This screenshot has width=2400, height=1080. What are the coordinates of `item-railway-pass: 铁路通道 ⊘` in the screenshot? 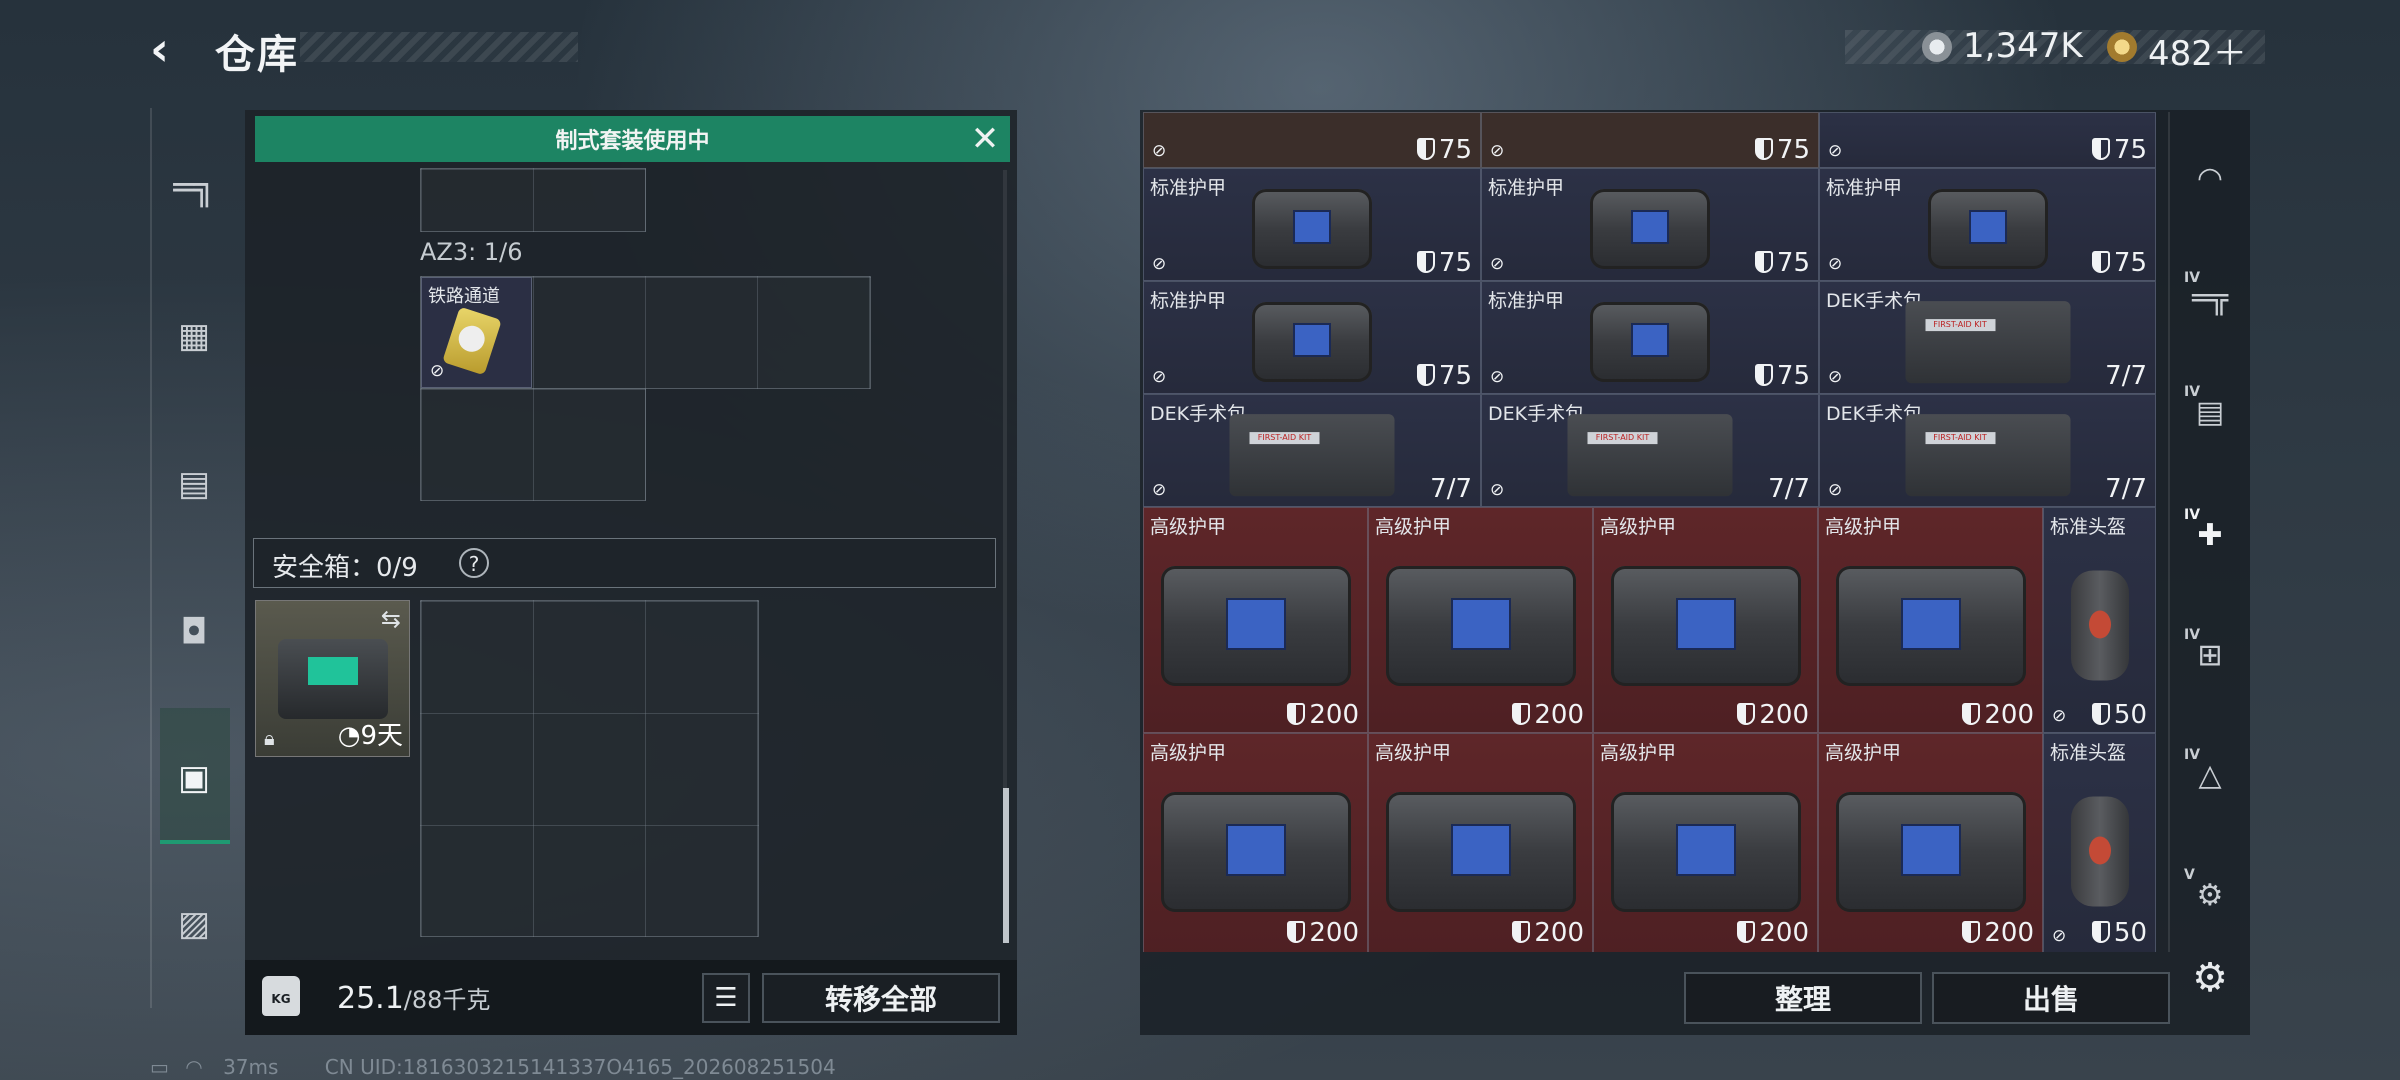 It's located at (476, 332).